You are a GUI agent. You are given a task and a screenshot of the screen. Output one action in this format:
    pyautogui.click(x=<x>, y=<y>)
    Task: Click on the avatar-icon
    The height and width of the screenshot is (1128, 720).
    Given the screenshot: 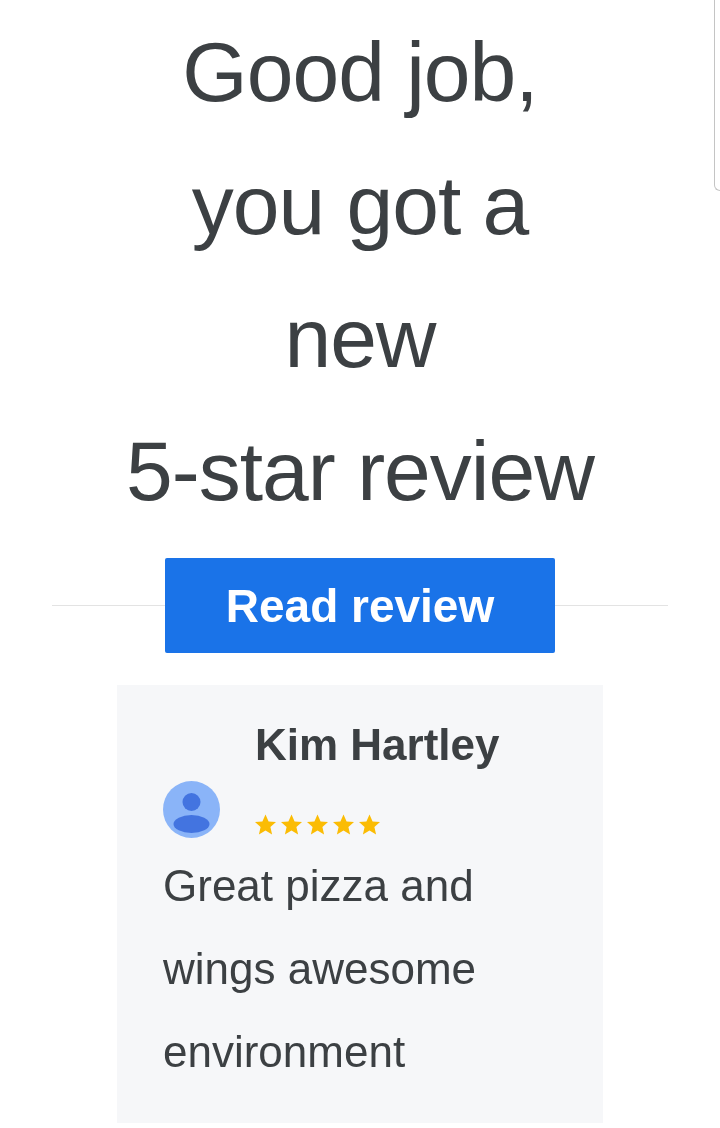 What is the action you would take?
    pyautogui.click(x=191, y=809)
    